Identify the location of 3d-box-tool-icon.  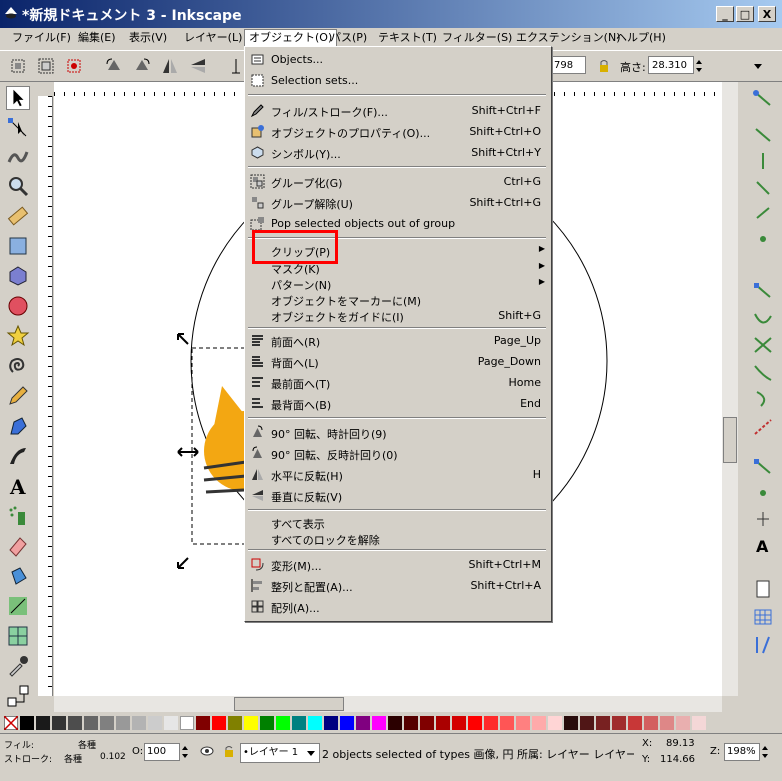
(18, 276).